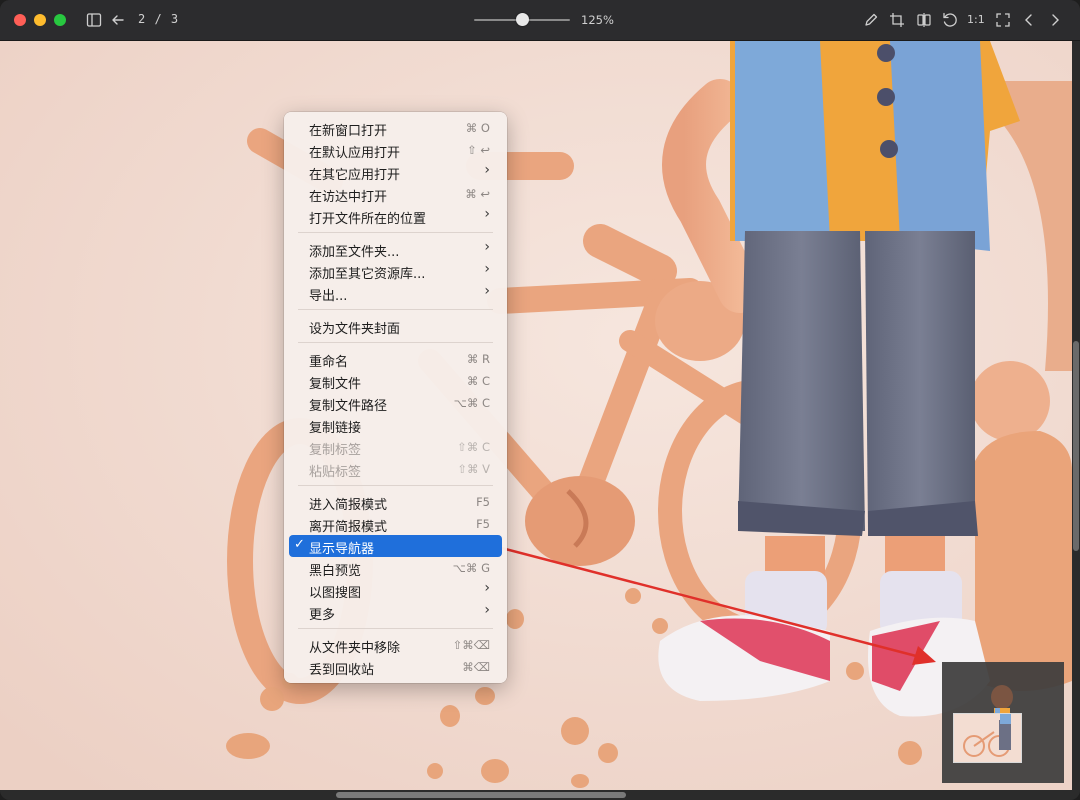 The height and width of the screenshot is (800, 1080). Describe the element at coordinates (473, 469) in the screenshot. I see `menu-item-shortcut: ⇧⌘ V` at that location.